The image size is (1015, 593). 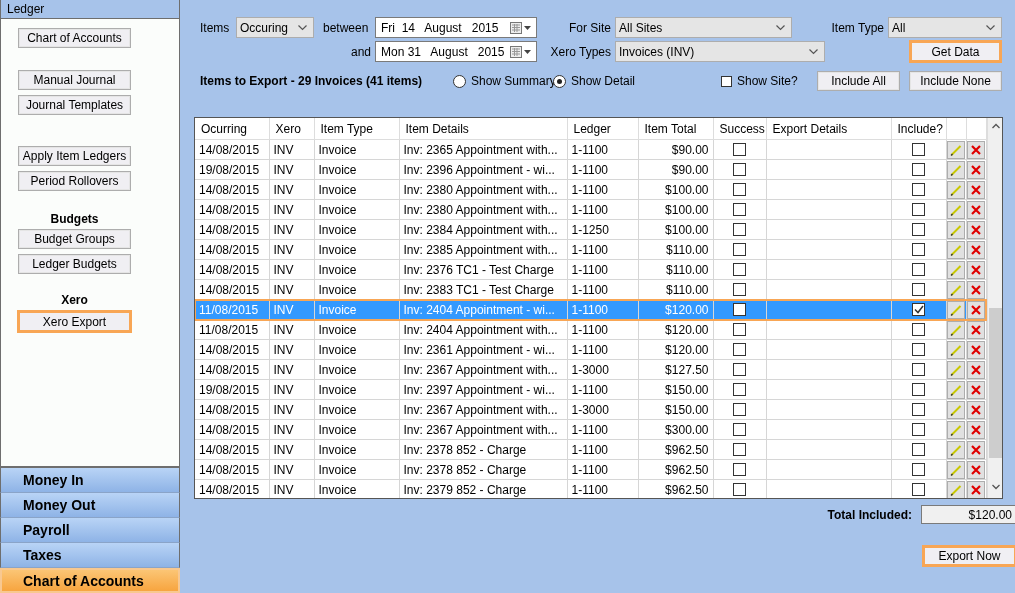 I want to click on field-label: Item Type, so click(x=857, y=27).